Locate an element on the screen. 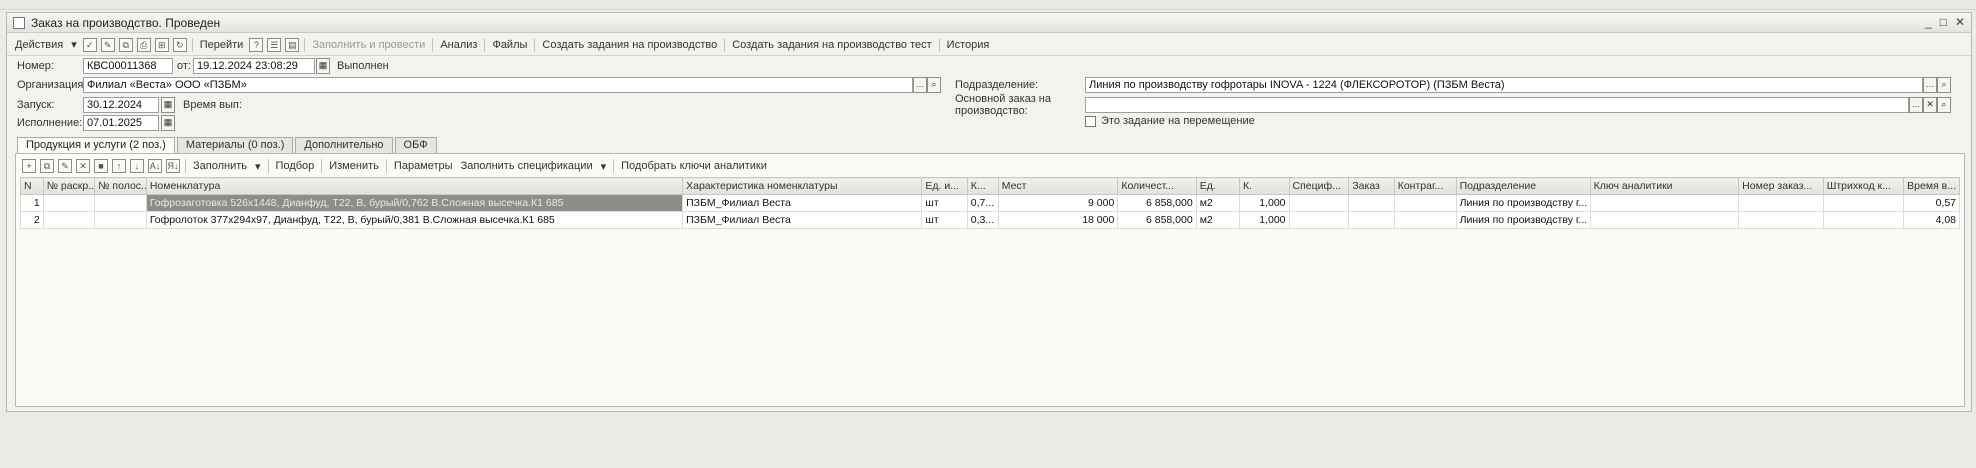 The height and width of the screenshot is (468, 1976). clear-icon: ✕ is located at coordinates (1930, 105).